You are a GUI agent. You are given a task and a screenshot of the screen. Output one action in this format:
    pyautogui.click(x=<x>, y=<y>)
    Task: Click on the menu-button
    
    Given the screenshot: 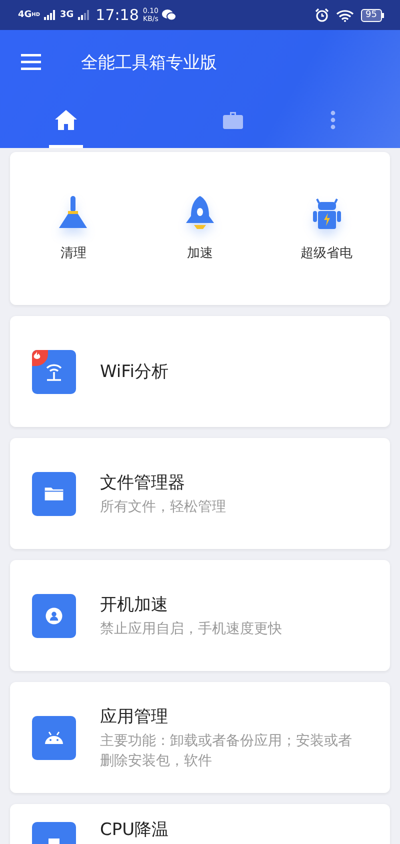 What is the action you would take?
    pyautogui.click(x=31, y=62)
    